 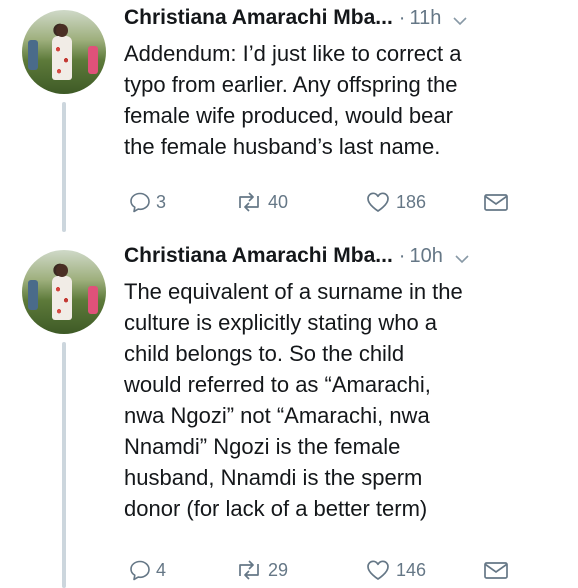 What do you see at coordinates (161, 201) in the screenshot?
I see `reply-count: 3` at bounding box center [161, 201].